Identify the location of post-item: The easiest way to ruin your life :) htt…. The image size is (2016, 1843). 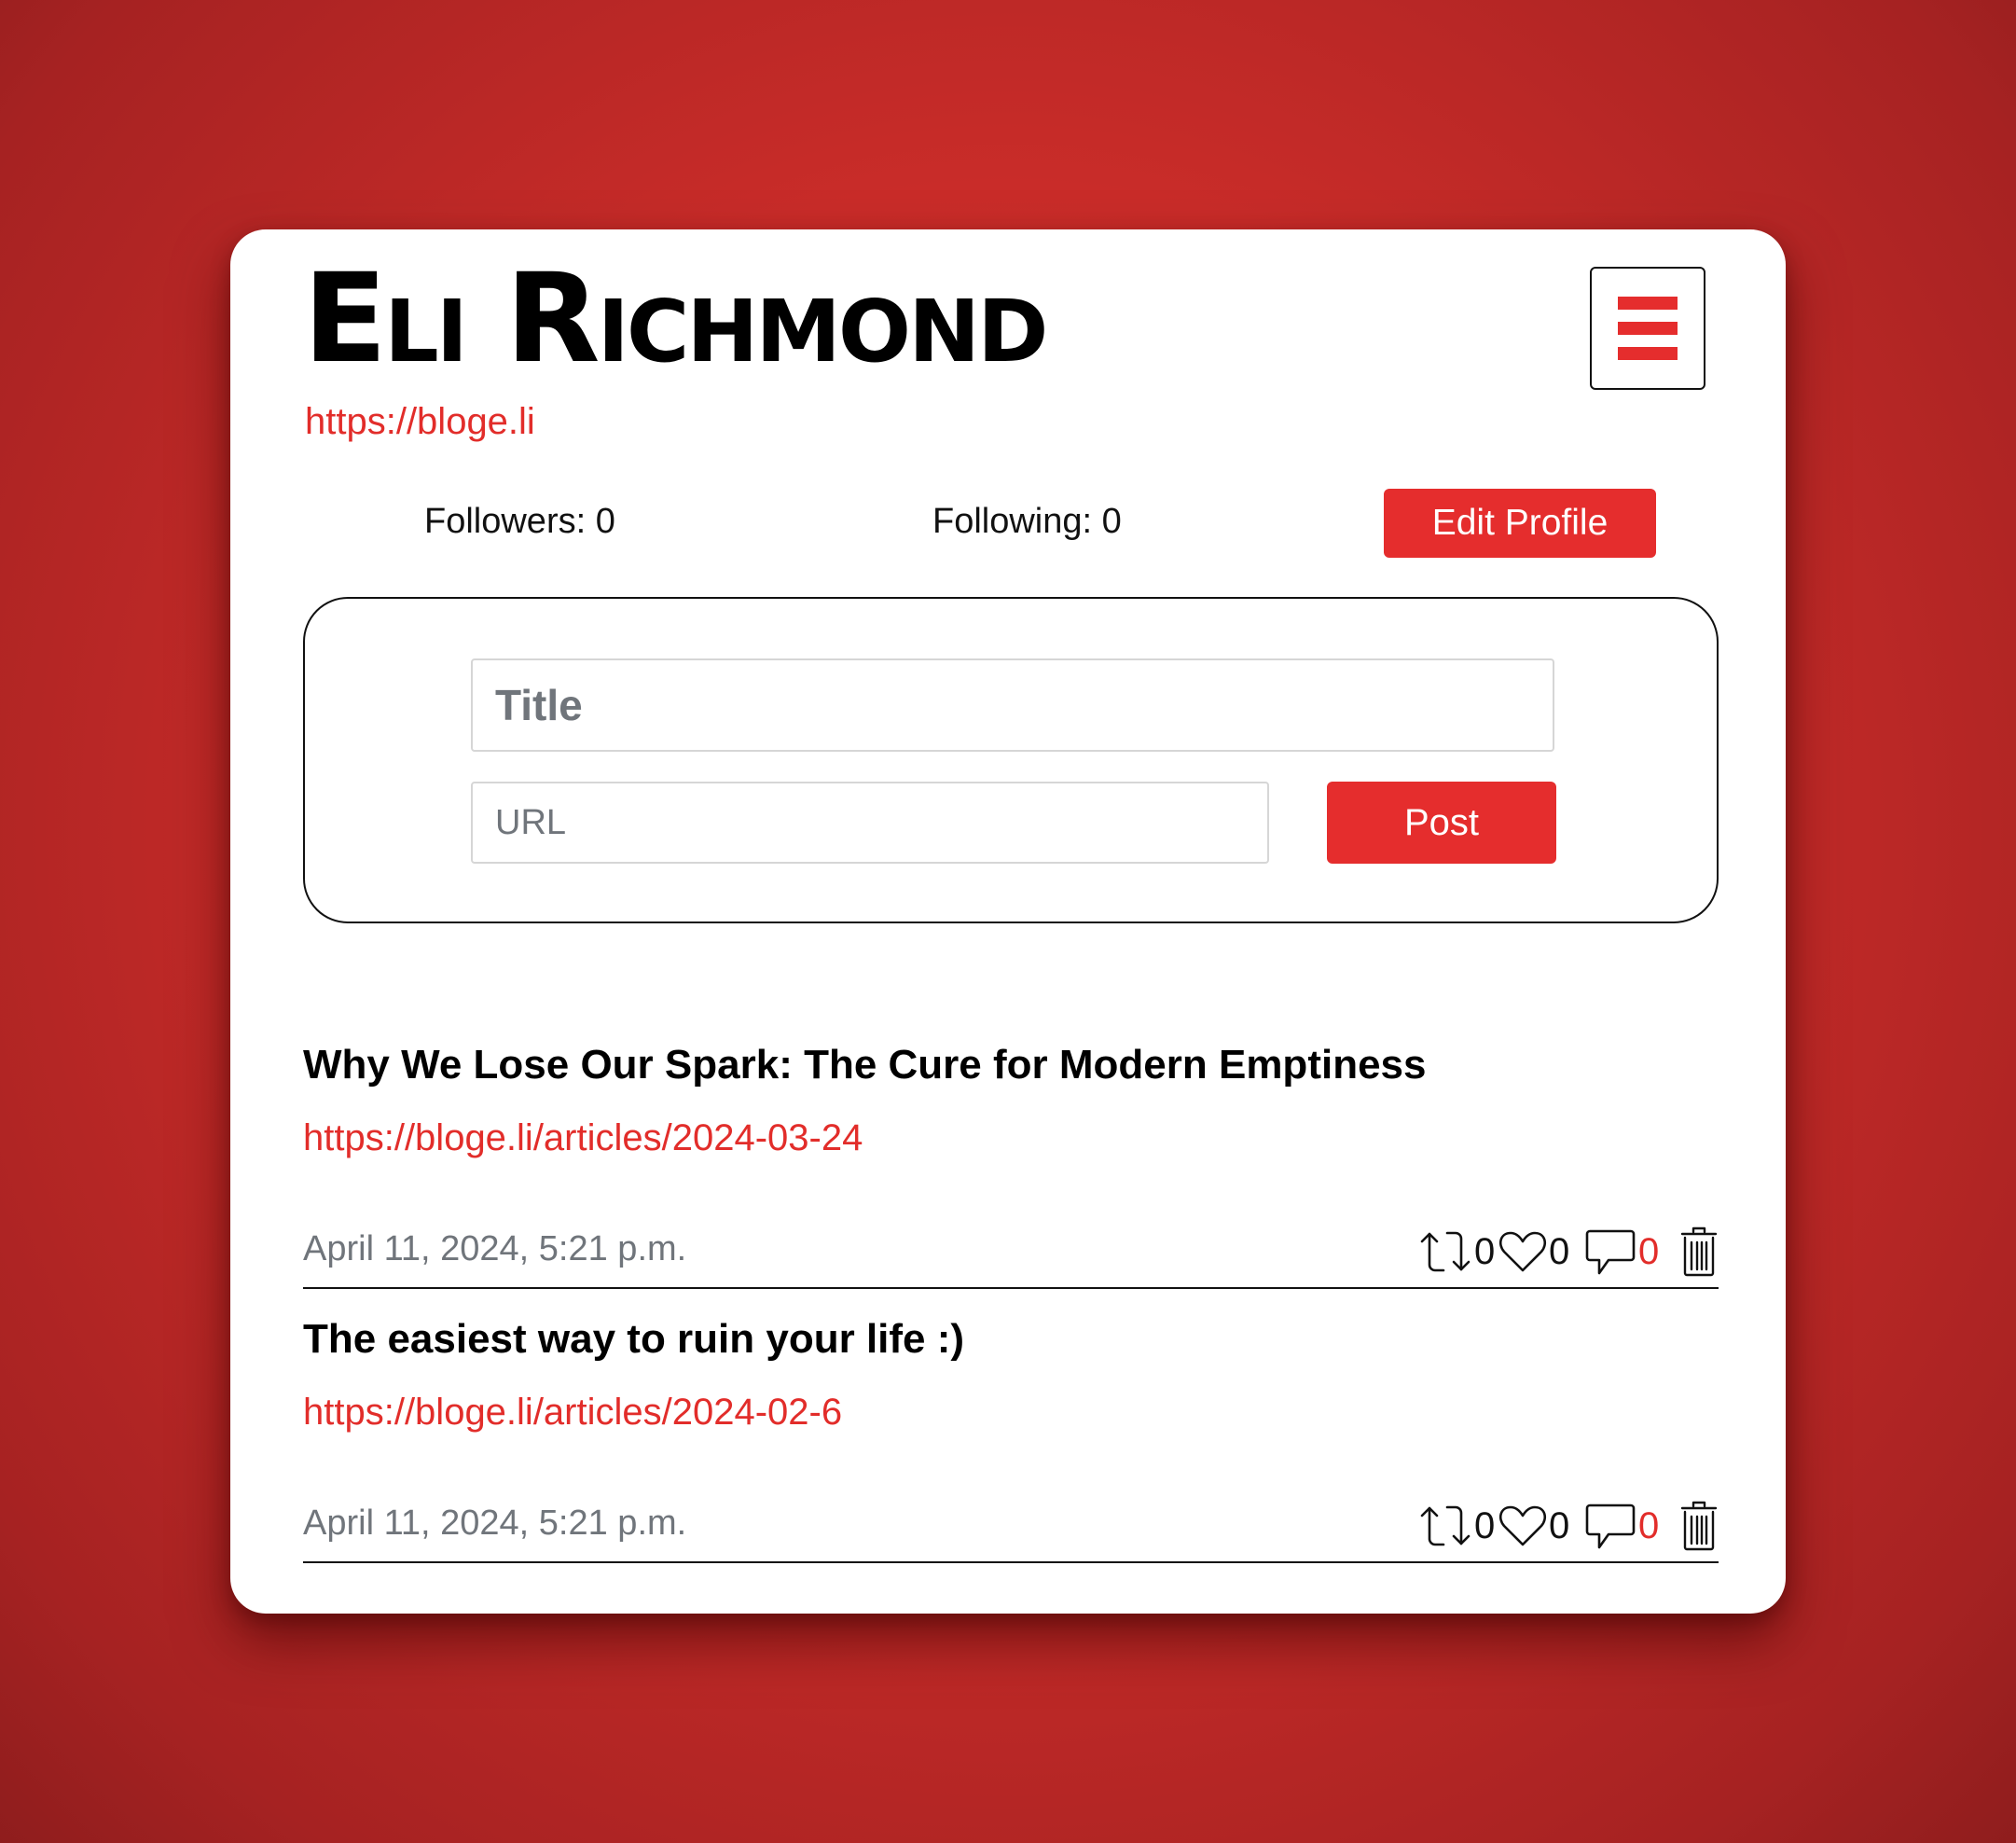
(1011, 1451).